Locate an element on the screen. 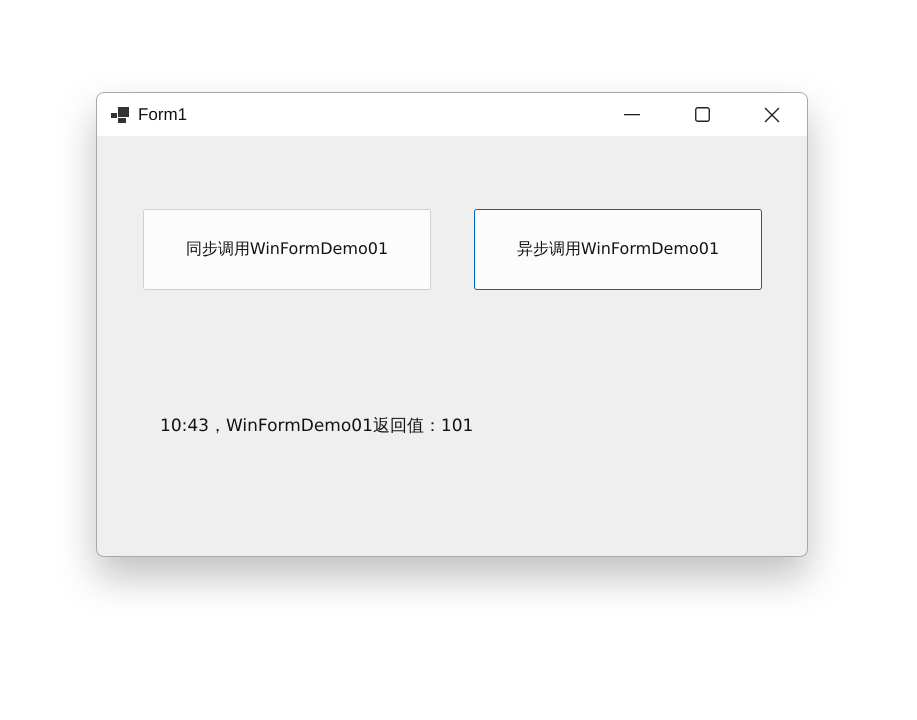 The image size is (917, 720). close-icon is located at coordinates (772, 114).